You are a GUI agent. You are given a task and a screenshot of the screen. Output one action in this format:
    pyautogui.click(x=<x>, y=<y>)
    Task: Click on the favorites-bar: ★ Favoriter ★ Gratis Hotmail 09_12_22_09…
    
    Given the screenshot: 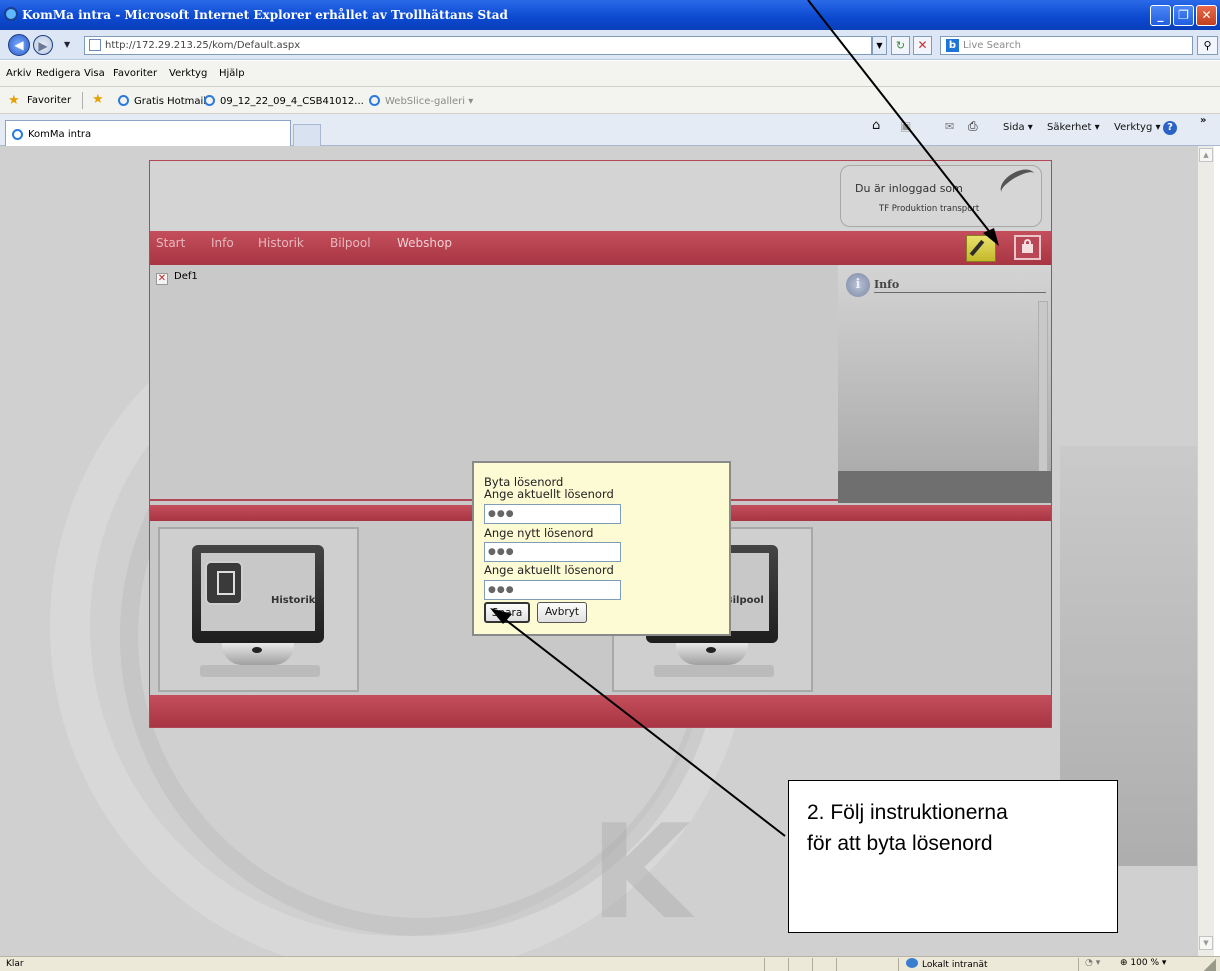 What is the action you would take?
    pyautogui.click(x=610, y=100)
    